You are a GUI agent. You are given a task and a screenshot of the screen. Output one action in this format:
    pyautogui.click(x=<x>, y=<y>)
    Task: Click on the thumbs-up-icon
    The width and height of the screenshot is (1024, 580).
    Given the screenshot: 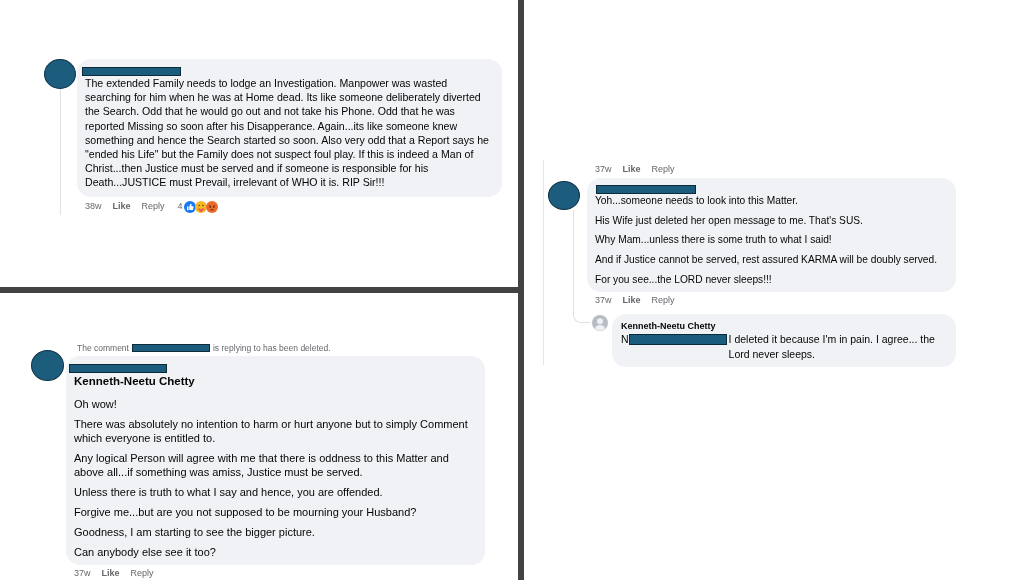 What is the action you would take?
    pyautogui.click(x=189, y=206)
    